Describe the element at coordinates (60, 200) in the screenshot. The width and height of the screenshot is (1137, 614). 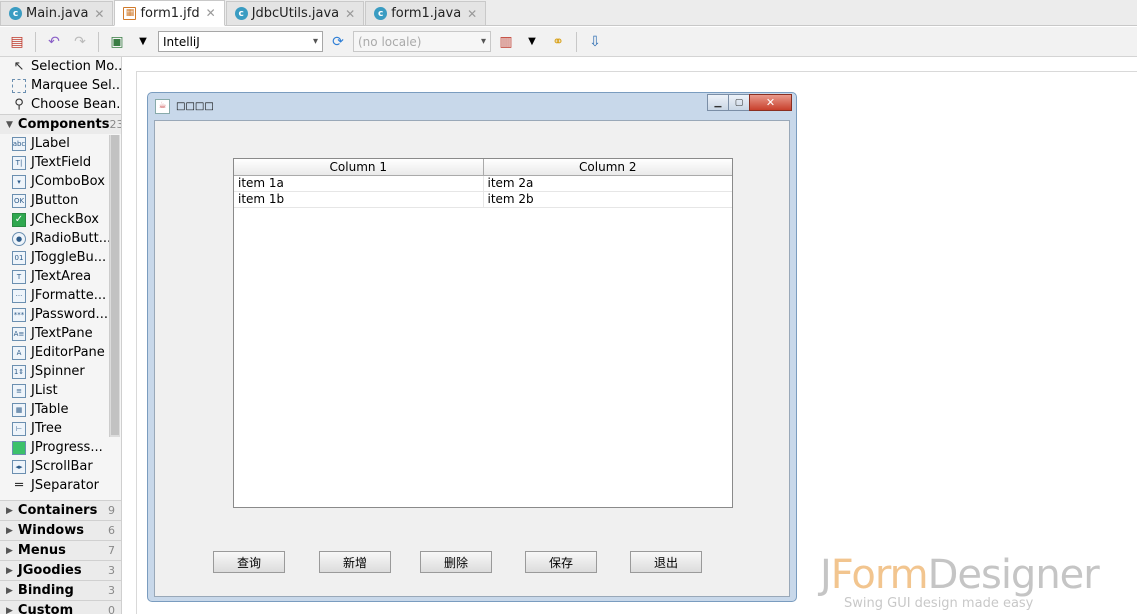
I see `component-jbutton: OK JButton` at that location.